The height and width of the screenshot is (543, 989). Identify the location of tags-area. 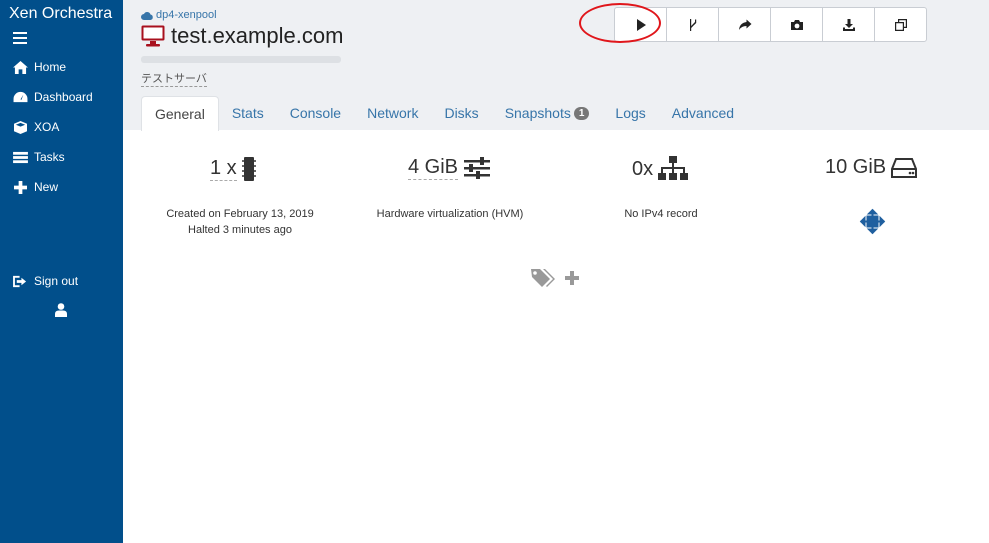
(554, 278).